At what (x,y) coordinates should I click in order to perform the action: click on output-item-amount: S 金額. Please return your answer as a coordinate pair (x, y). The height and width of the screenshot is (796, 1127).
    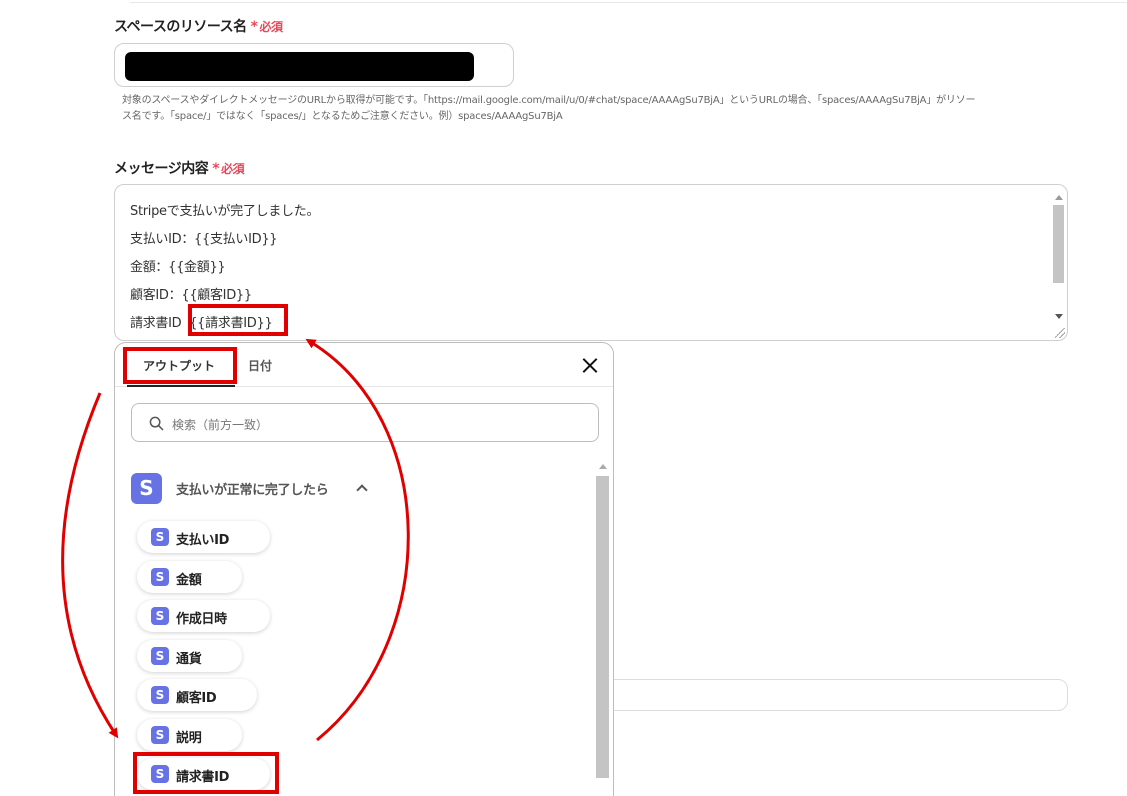
    Looking at the image, I should click on (189, 577).